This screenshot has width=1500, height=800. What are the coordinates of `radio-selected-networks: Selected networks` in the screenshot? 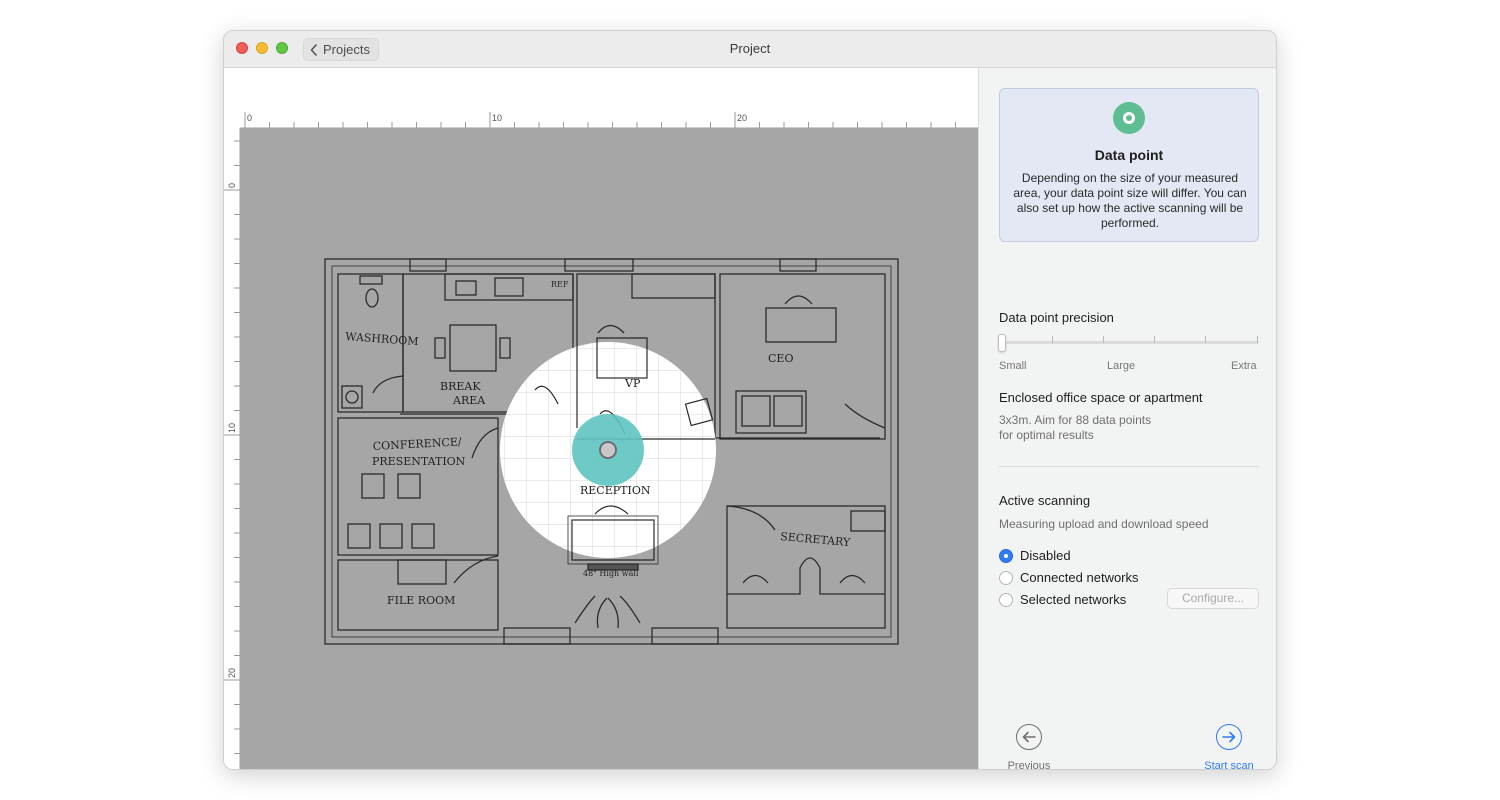 It's located at (1062, 599).